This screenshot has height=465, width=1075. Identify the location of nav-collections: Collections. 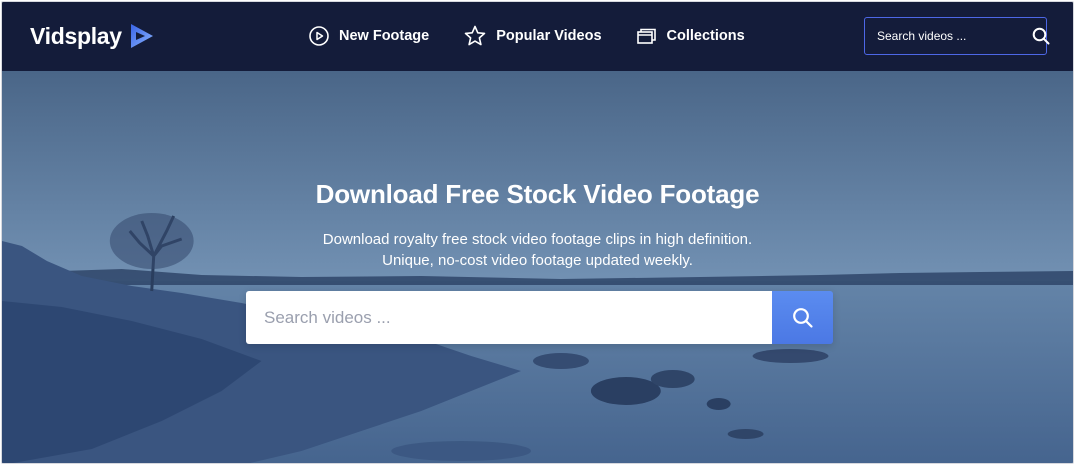
(690, 36).